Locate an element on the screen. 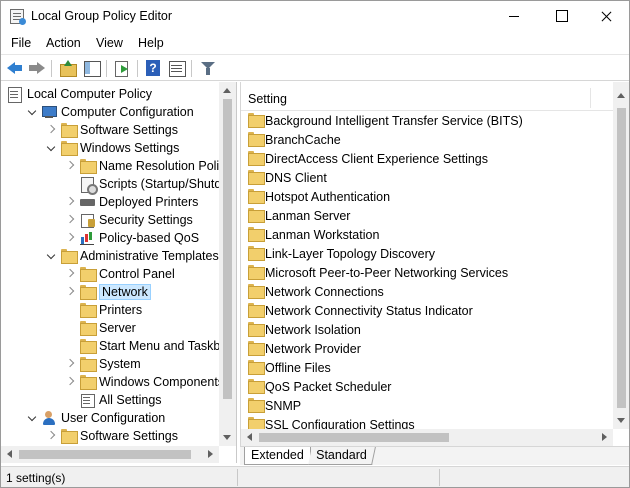 This screenshot has width=630, height=488. title-bar: Local Group Policy Editor is located at coordinates (315, 16).